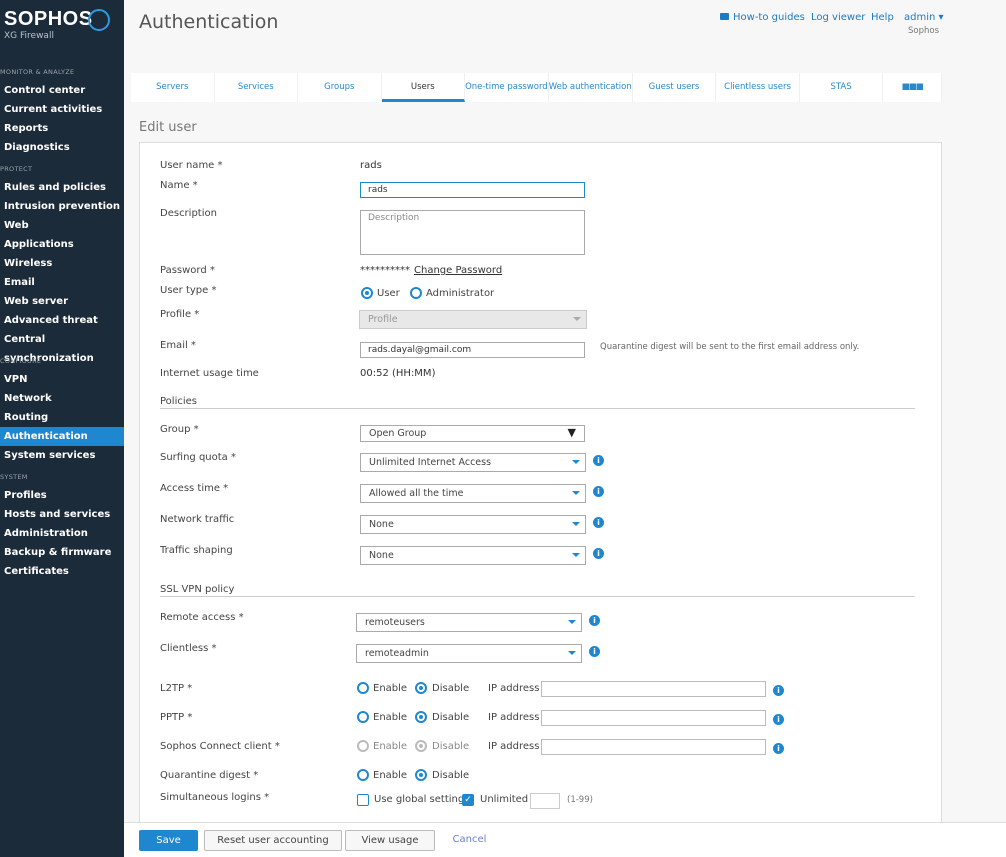 The height and width of the screenshot is (857, 1006). Describe the element at coordinates (390, 840) in the screenshot. I see `view-usage-button: View usage` at that location.